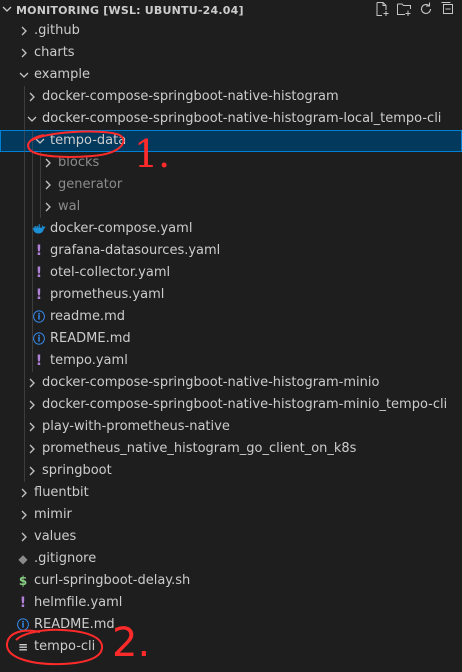 This screenshot has width=462, height=672. What do you see at coordinates (135, 250) in the screenshot?
I see `tree-item-label: grafana-datasources.yaml` at bounding box center [135, 250].